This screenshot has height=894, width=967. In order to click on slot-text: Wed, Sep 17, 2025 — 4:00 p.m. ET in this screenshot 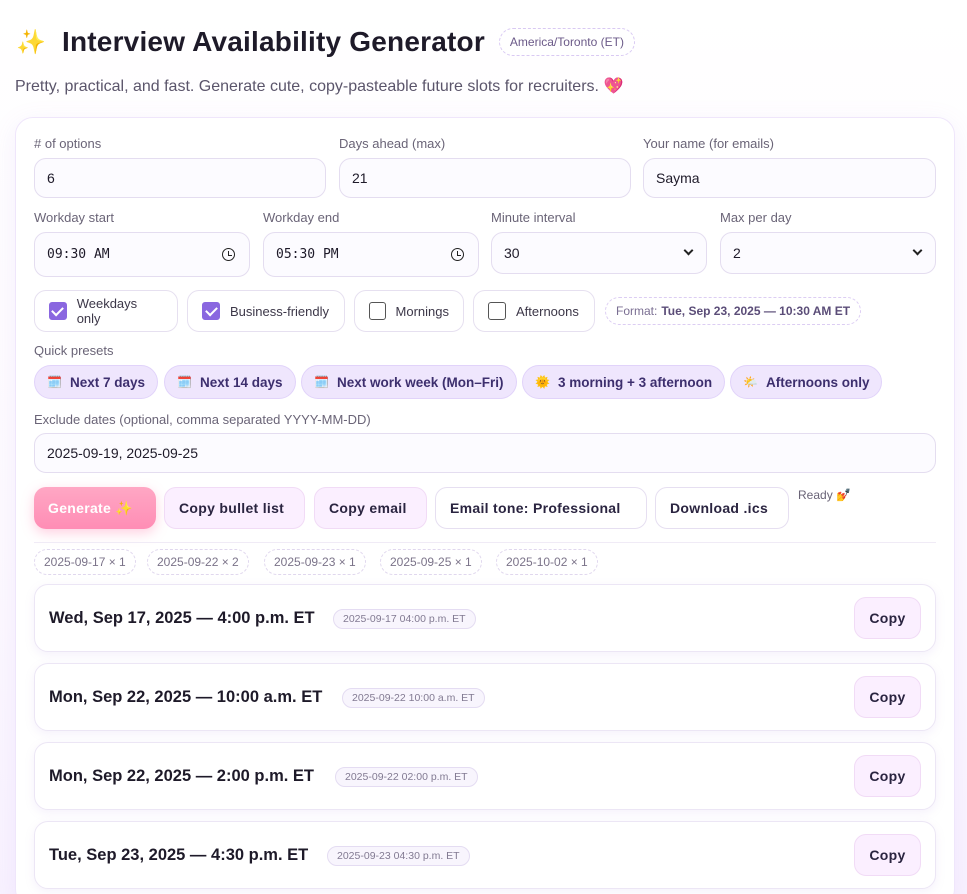, I will do `click(182, 618)`.